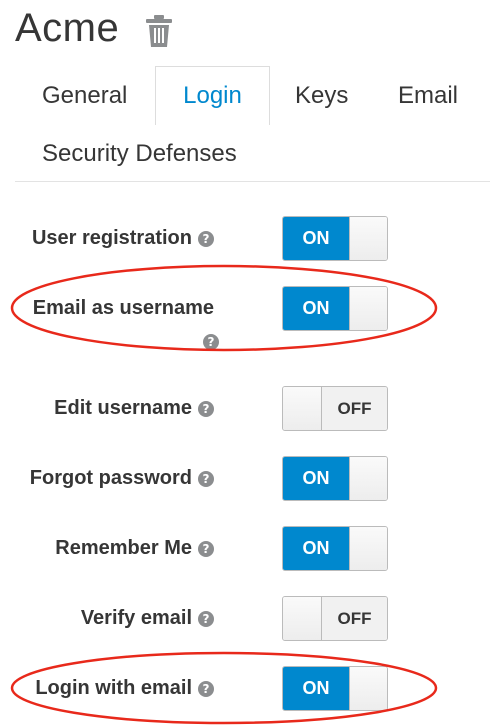  Describe the element at coordinates (159, 31) in the screenshot. I see `trash-icon` at that location.